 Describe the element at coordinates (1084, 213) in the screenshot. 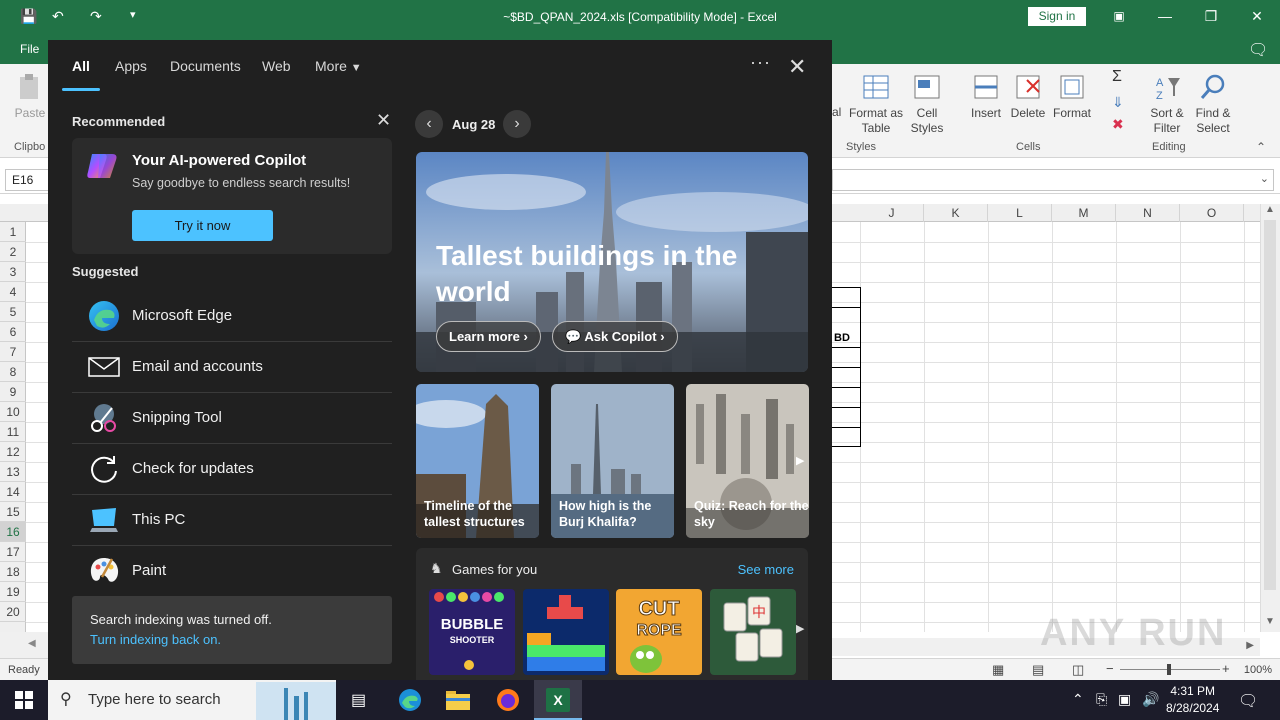

I see `column-header: M` at that location.